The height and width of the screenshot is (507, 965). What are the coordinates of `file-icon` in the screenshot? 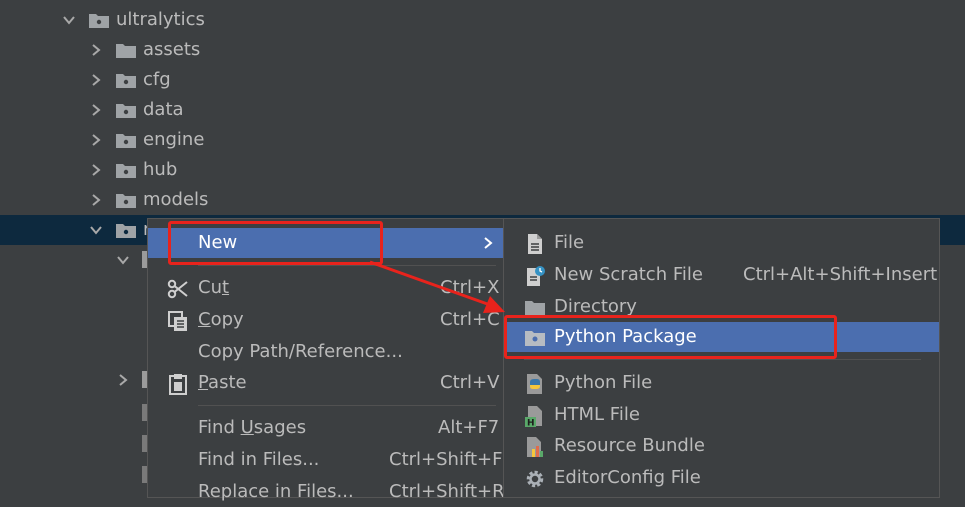 It's located at (535, 244).